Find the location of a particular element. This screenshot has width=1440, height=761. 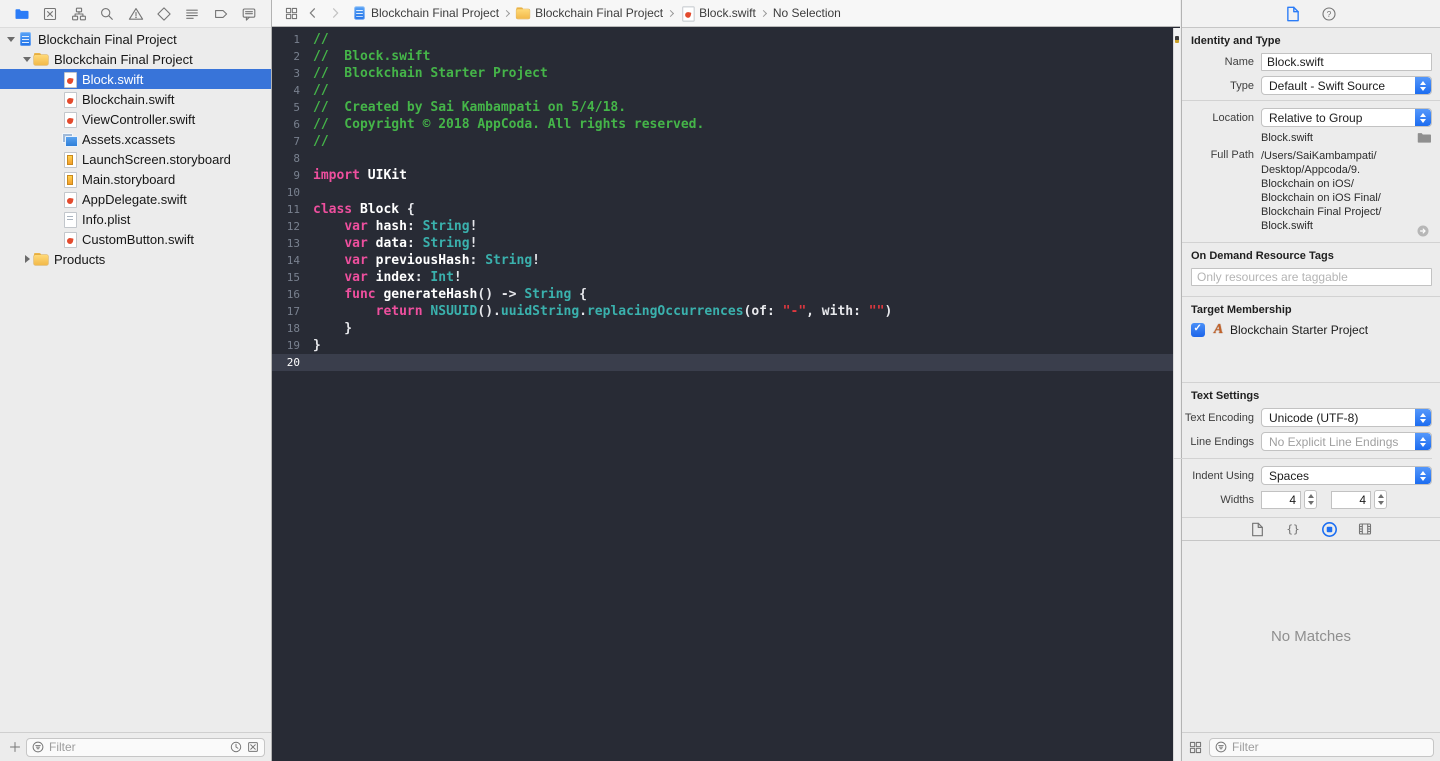

type-dropdown: Default - Swift Source is located at coordinates (1346, 85).